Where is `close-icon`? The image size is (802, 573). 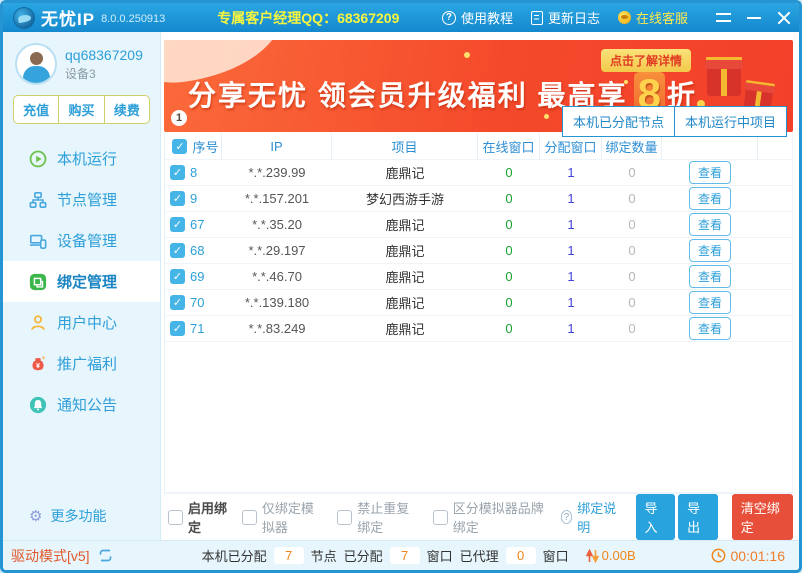
close-icon is located at coordinates (784, 18).